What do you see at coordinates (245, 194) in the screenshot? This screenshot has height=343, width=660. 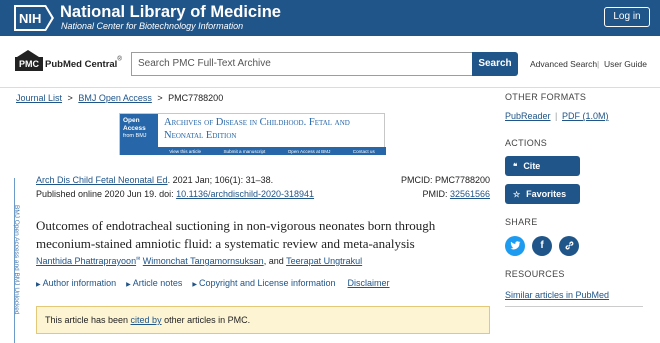 I see `doi-link: 10.1136/archdischild-2020-318941` at bounding box center [245, 194].